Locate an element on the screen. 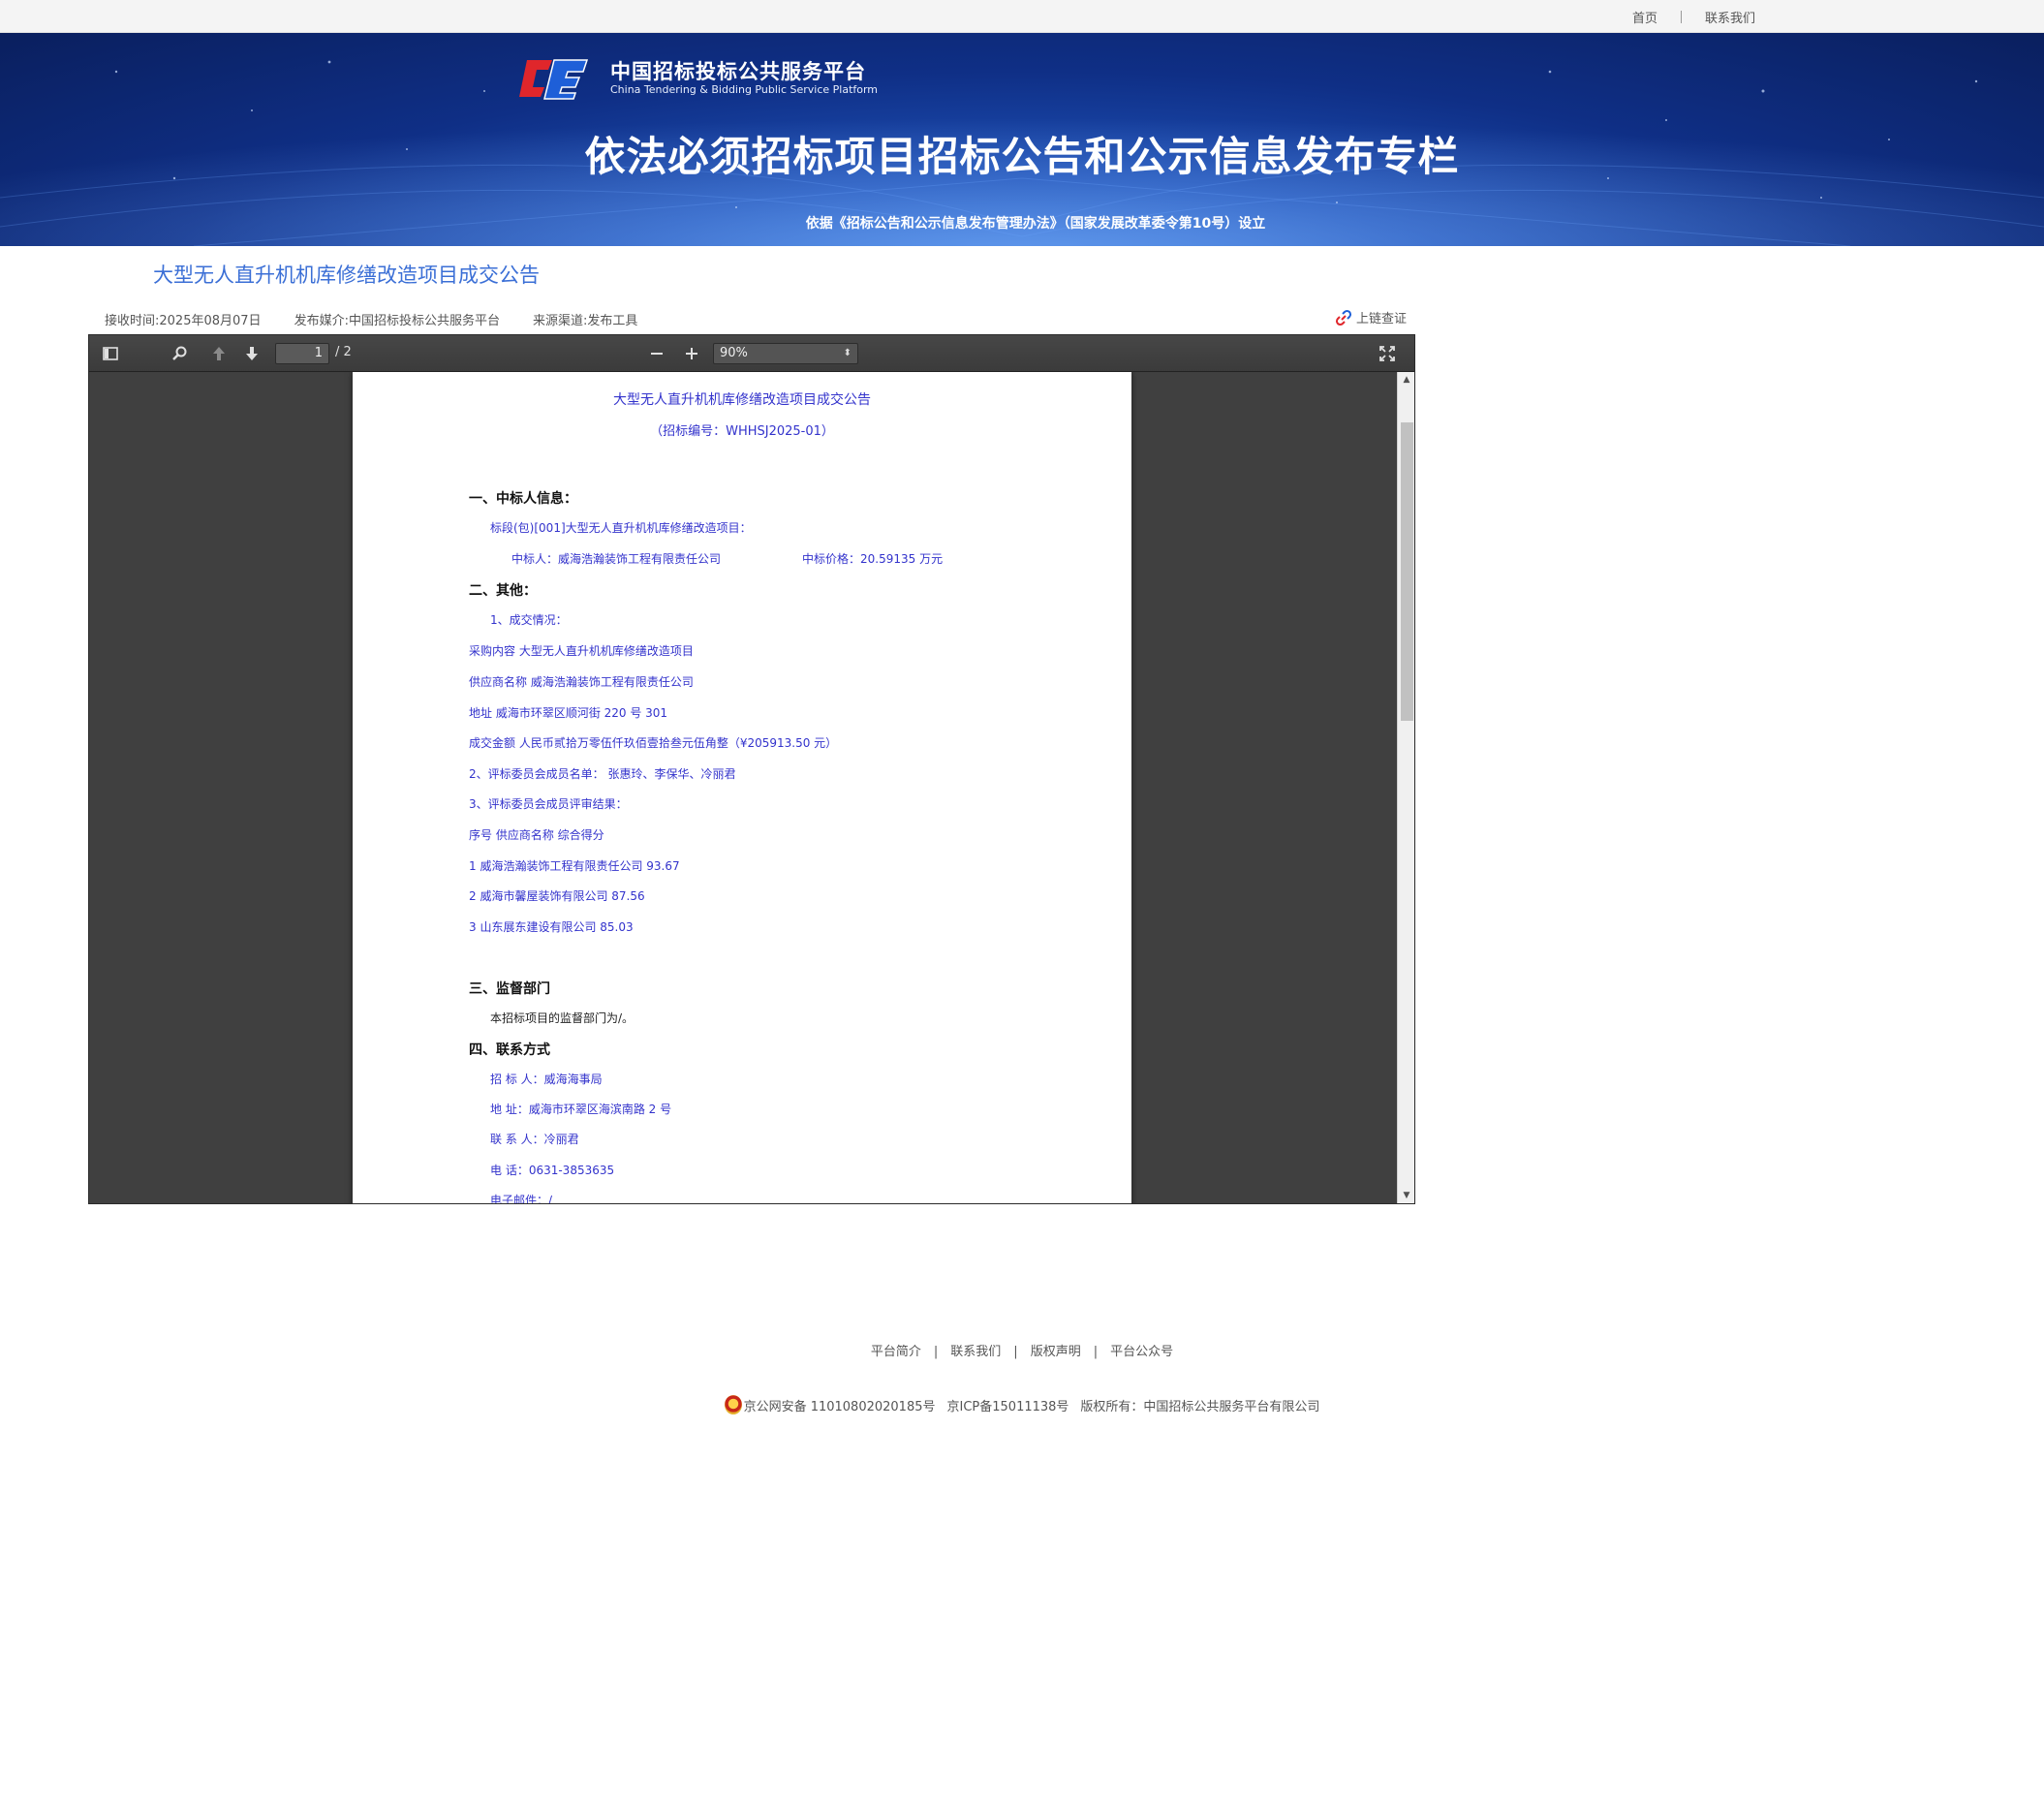 The image size is (2044, 1802). police-badge-icon is located at coordinates (733, 1404).